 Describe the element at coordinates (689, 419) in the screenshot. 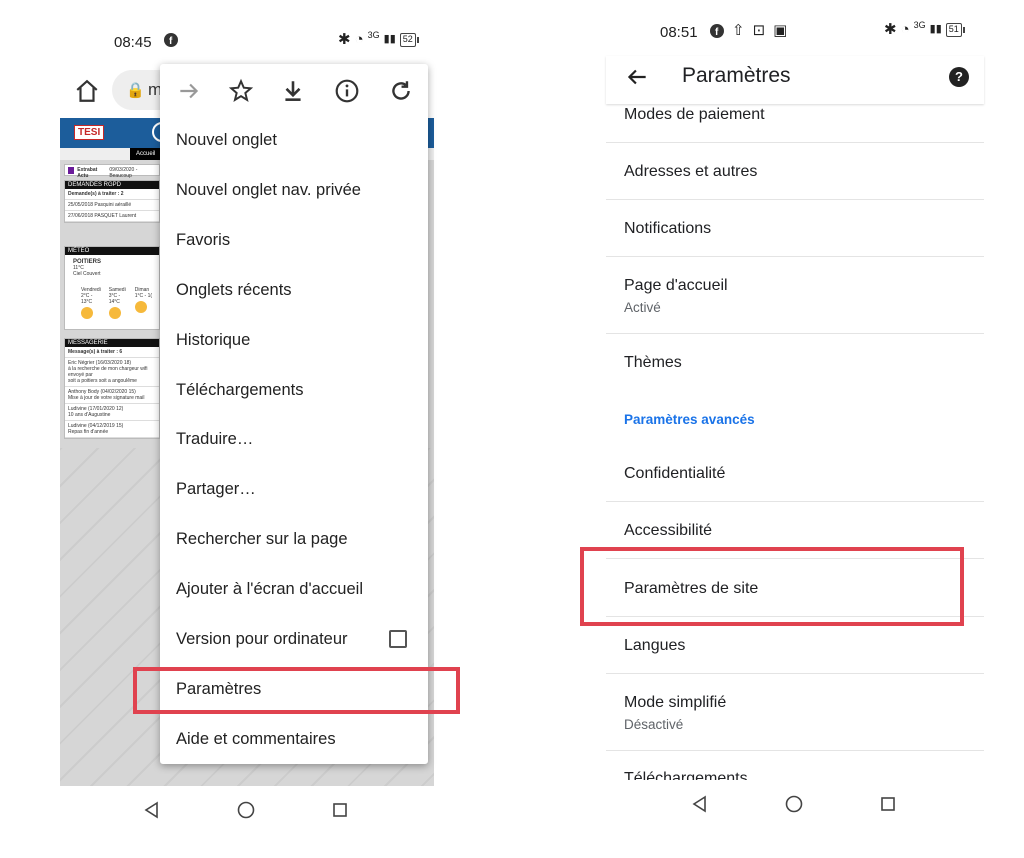

I see `section-advanced-settings: Paramètres avancés` at that location.